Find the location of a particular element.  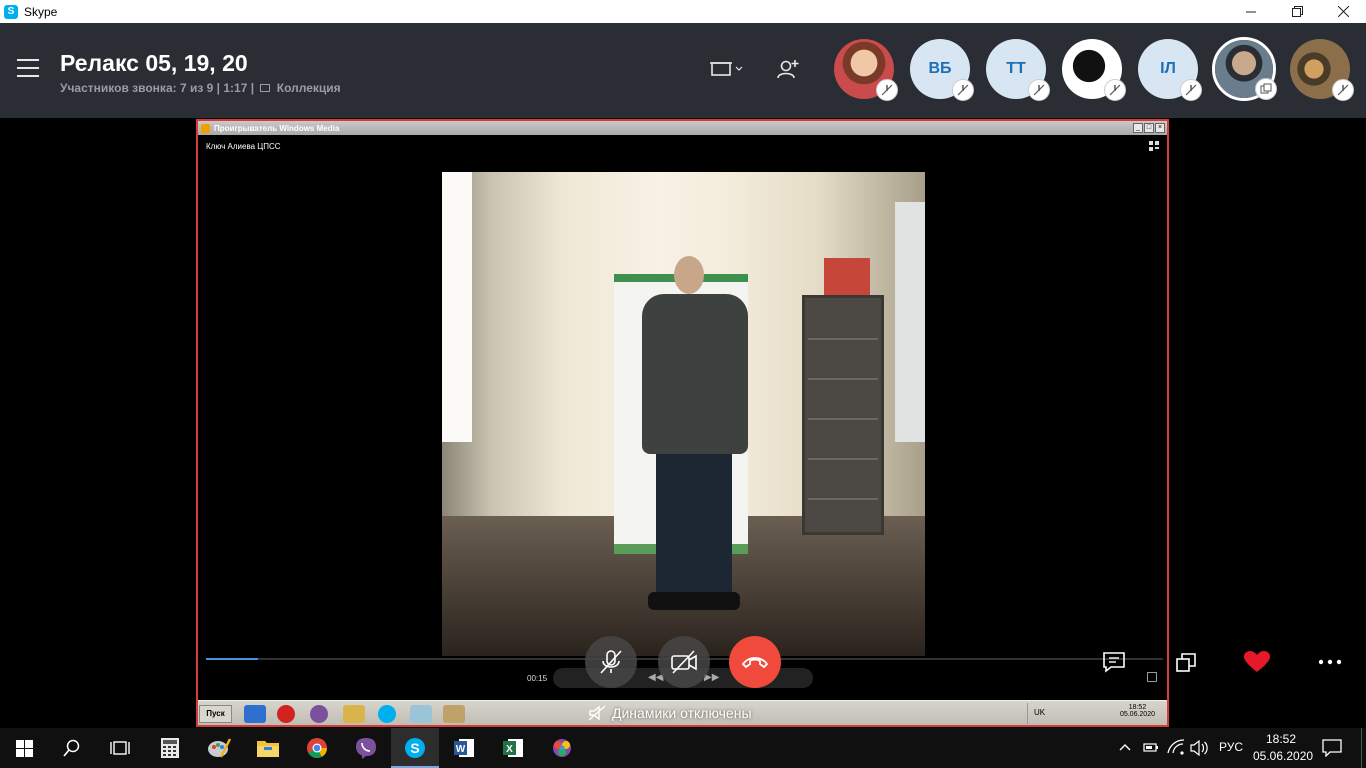

hamburger-menu-icon is located at coordinates (28, 68).